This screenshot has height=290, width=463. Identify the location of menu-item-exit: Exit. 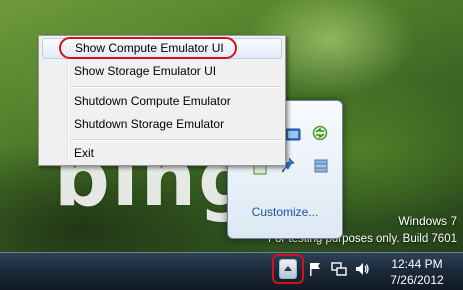
(162, 153).